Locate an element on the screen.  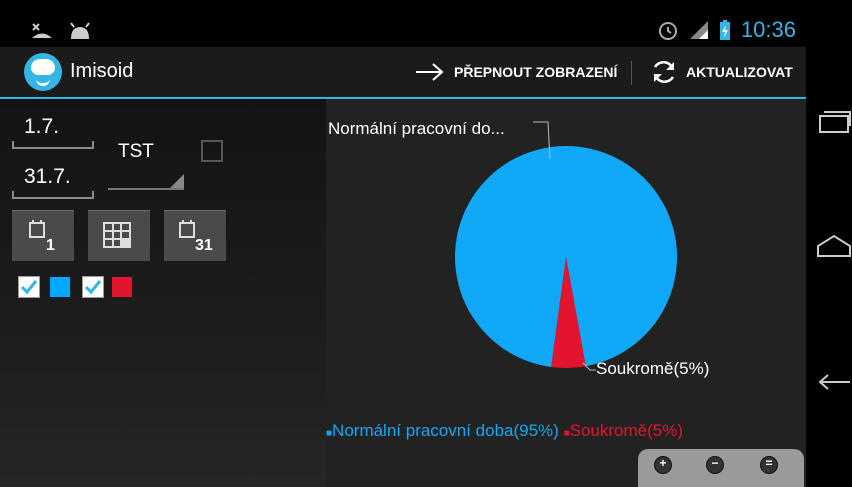
action-bar: Imisoid PŘEPNOUT ZOBRAZENÍ AKTUALIZOVAT is located at coordinates (403, 73).